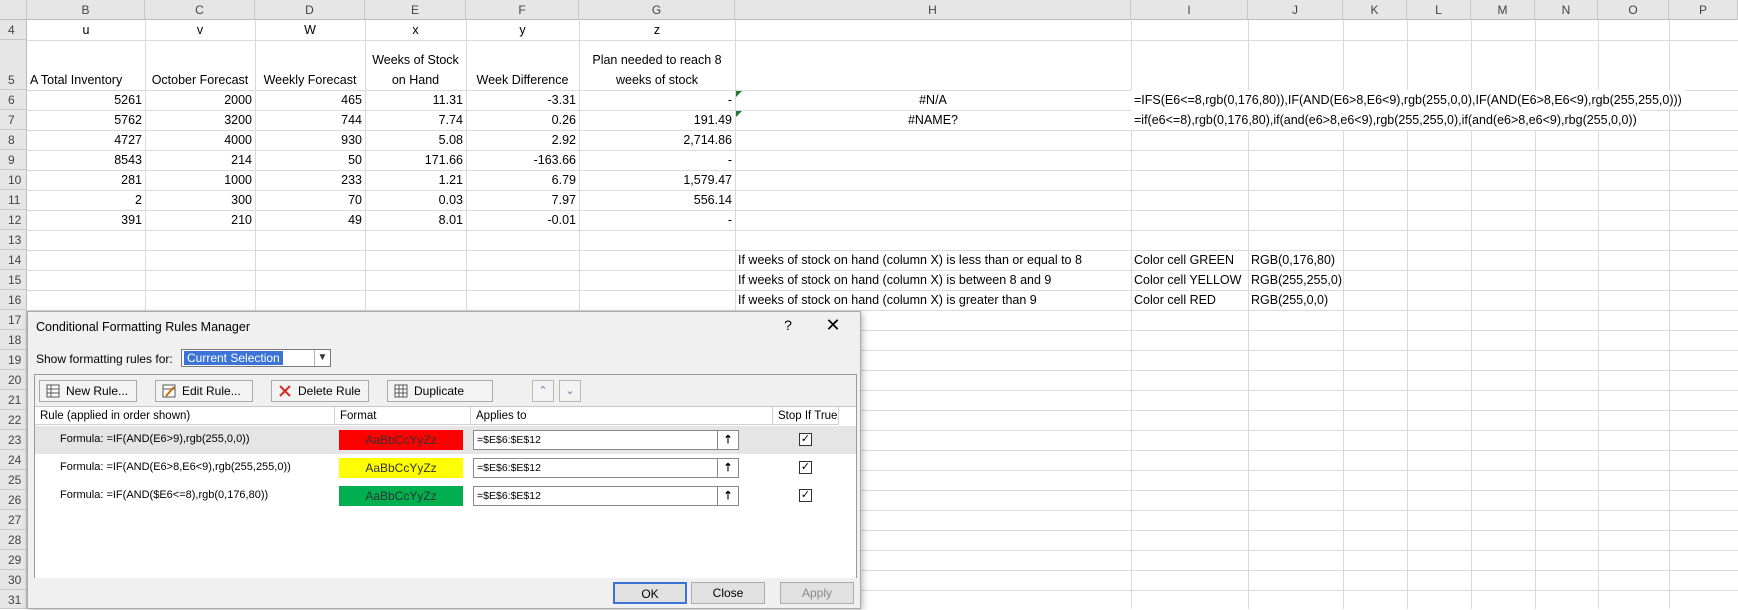 The width and height of the screenshot is (1738, 610). Describe the element at coordinates (817, 593) in the screenshot. I see `apply-button: Apply` at that location.